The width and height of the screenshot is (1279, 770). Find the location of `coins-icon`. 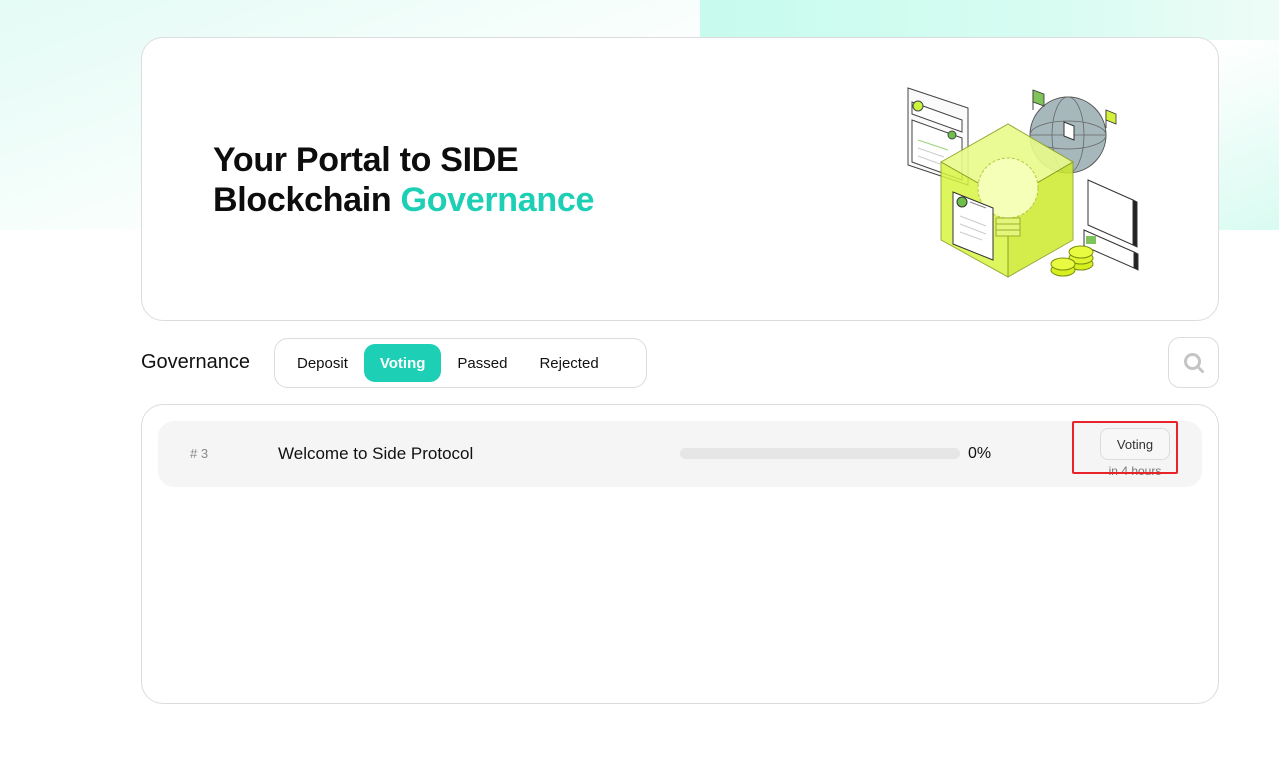

coins-icon is located at coordinates (1072, 261).